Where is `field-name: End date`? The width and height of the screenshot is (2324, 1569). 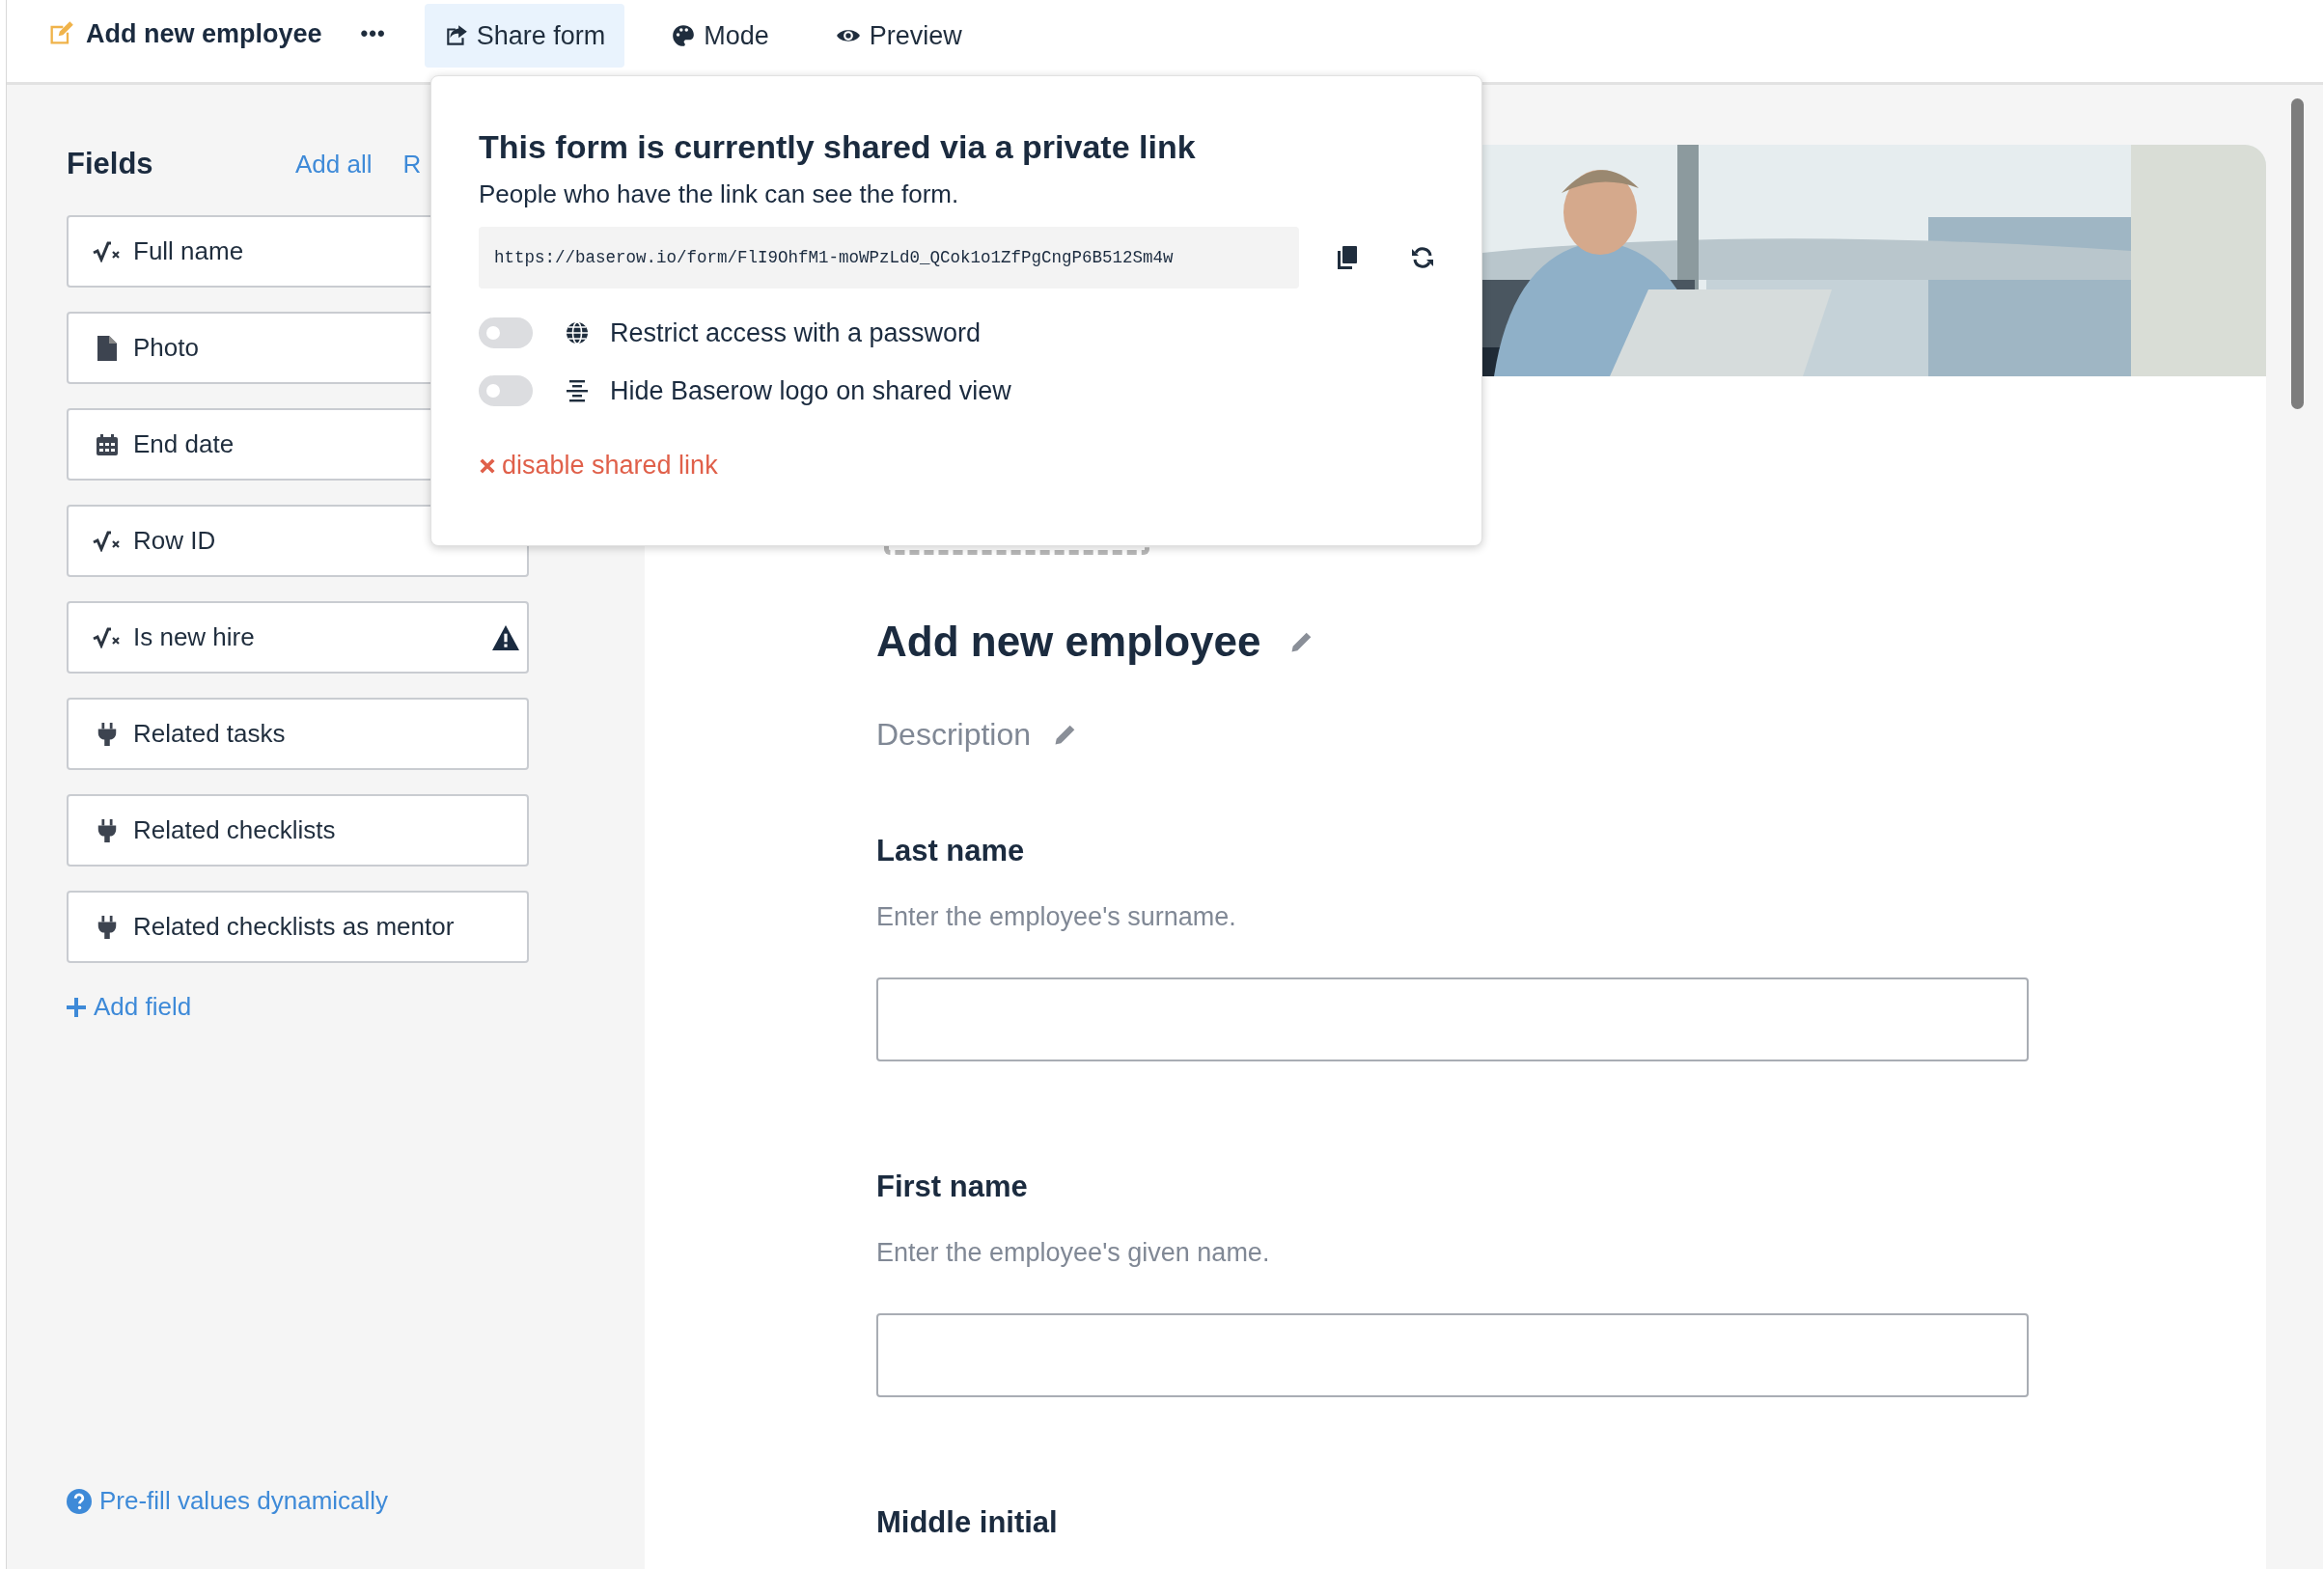 field-name: End date is located at coordinates (184, 444).